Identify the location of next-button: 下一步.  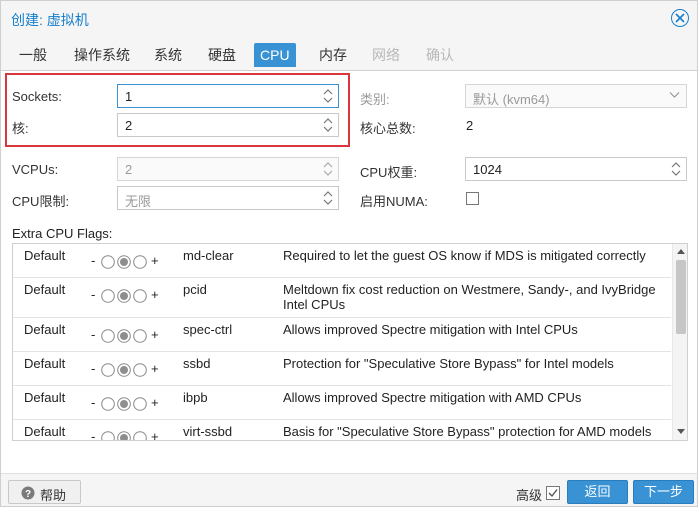
(663, 492).